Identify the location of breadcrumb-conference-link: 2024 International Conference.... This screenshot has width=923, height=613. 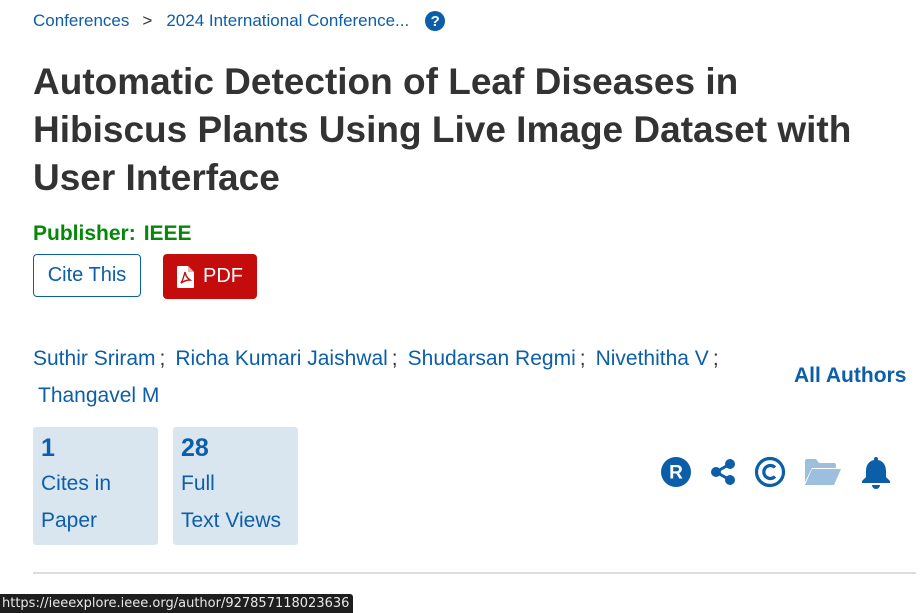
(287, 21).